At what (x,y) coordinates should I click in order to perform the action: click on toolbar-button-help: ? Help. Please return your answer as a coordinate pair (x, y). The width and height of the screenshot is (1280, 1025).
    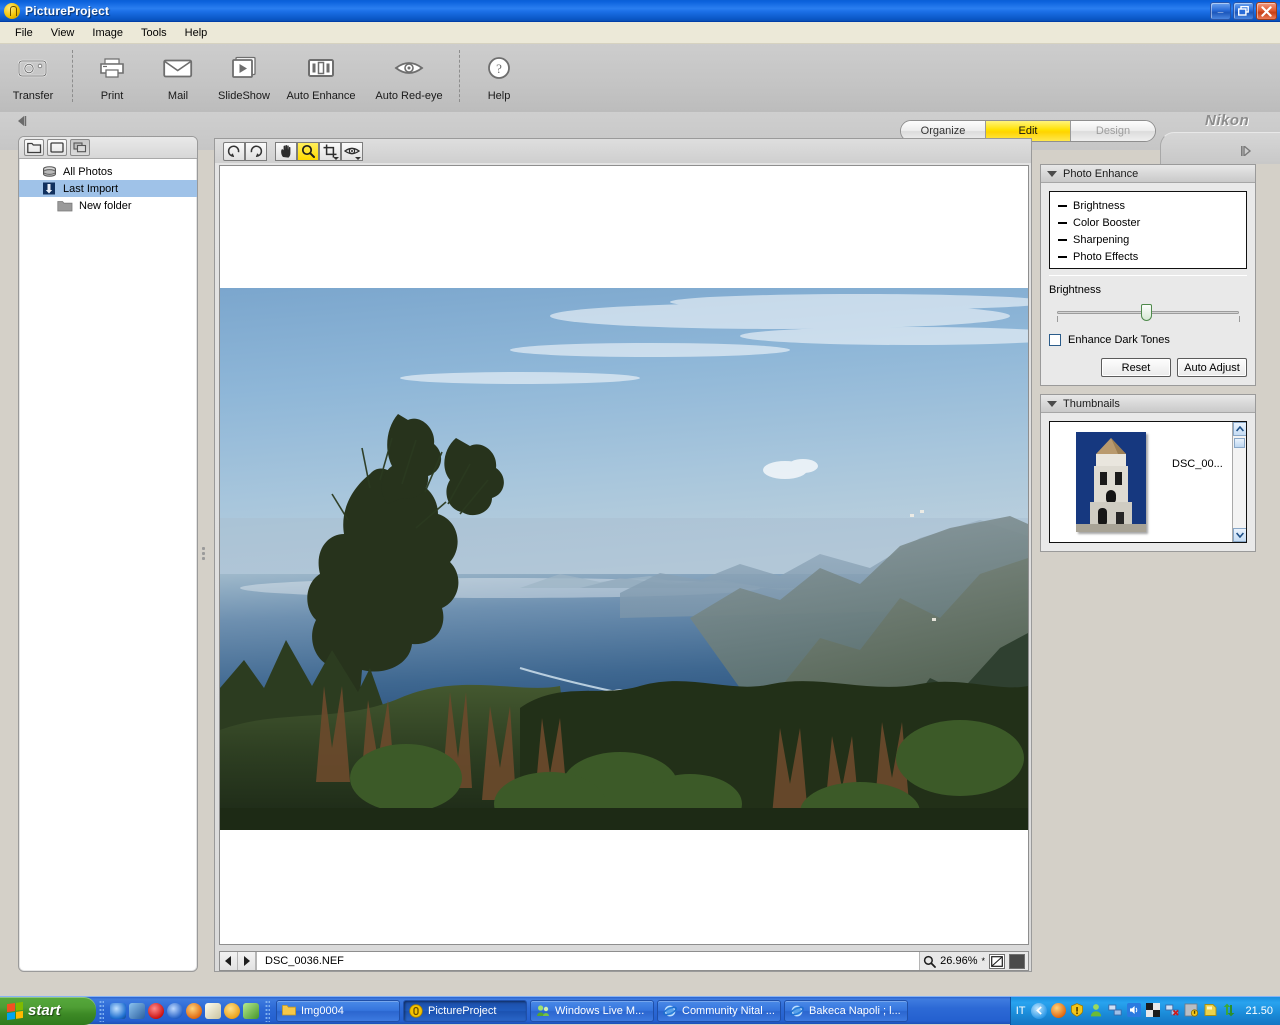
    Looking at the image, I should click on (499, 75).